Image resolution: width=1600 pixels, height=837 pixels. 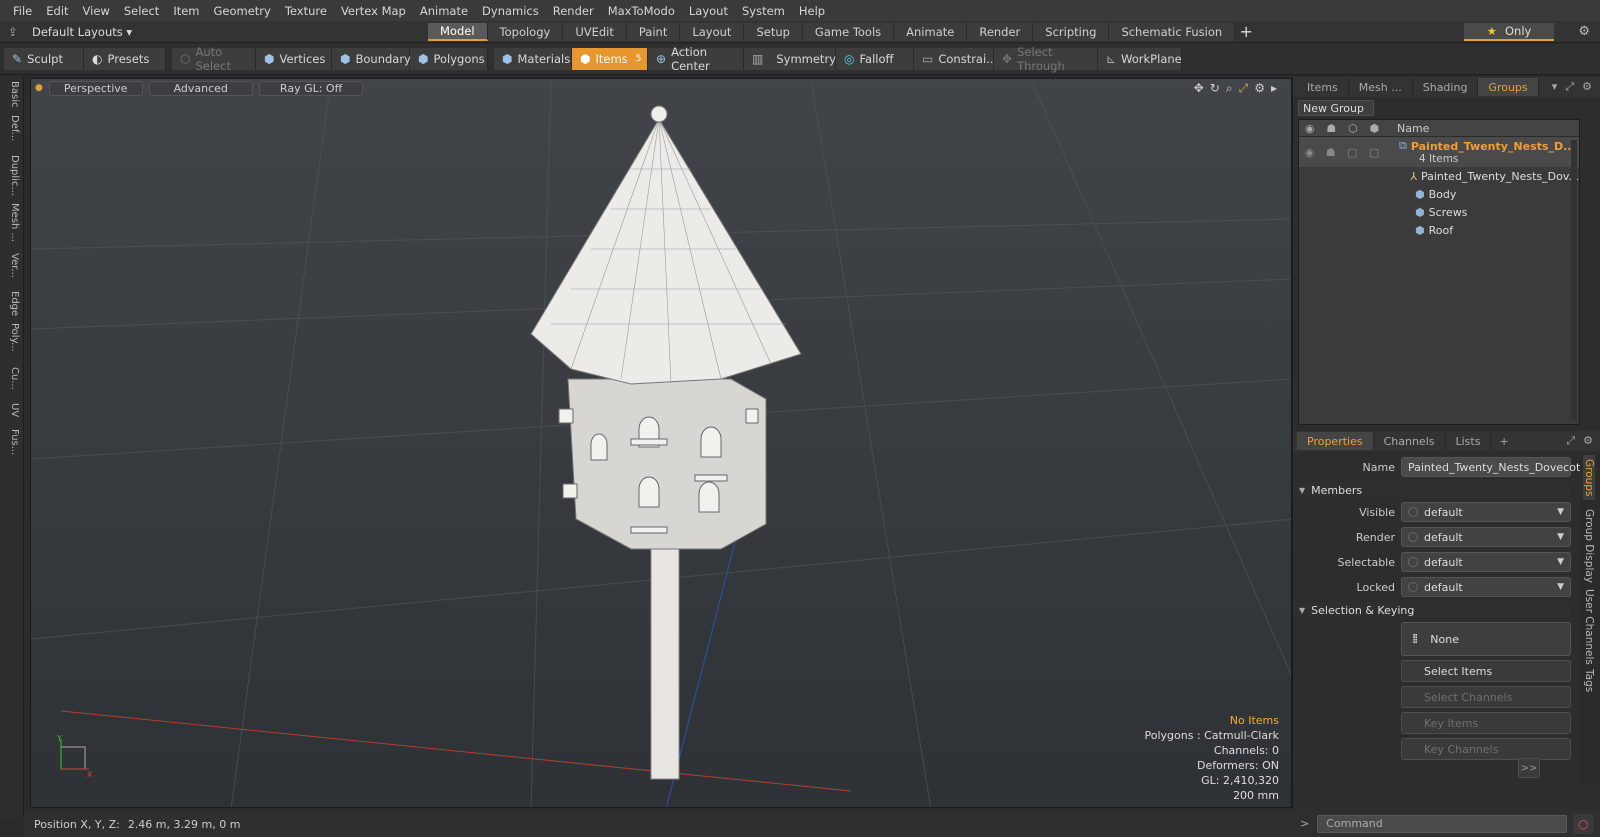 What do you see at coordinates (311, 88) in the screenshot?
I see `raygl-button: Ray GL: Off` at bounding box center [311, 88].